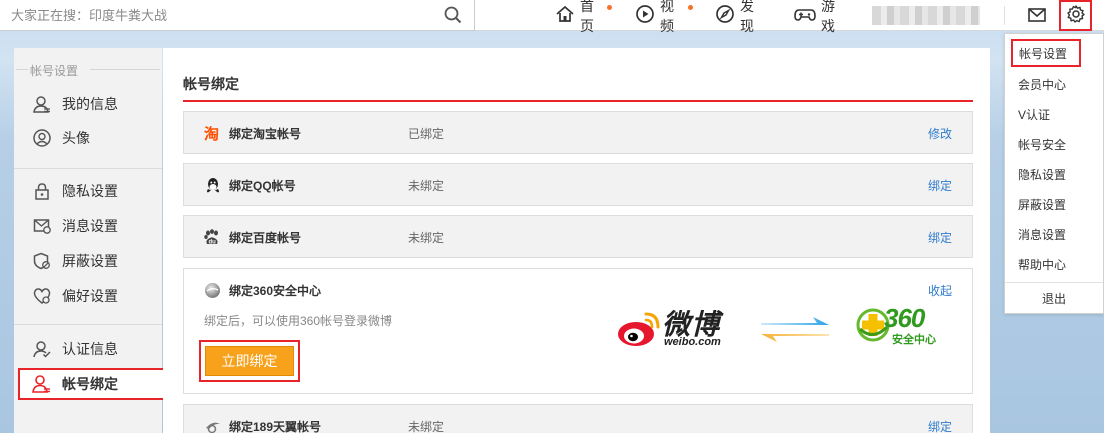  I want to click on bind-row-name: 绑定淘宝帐号, so click(265, 134).